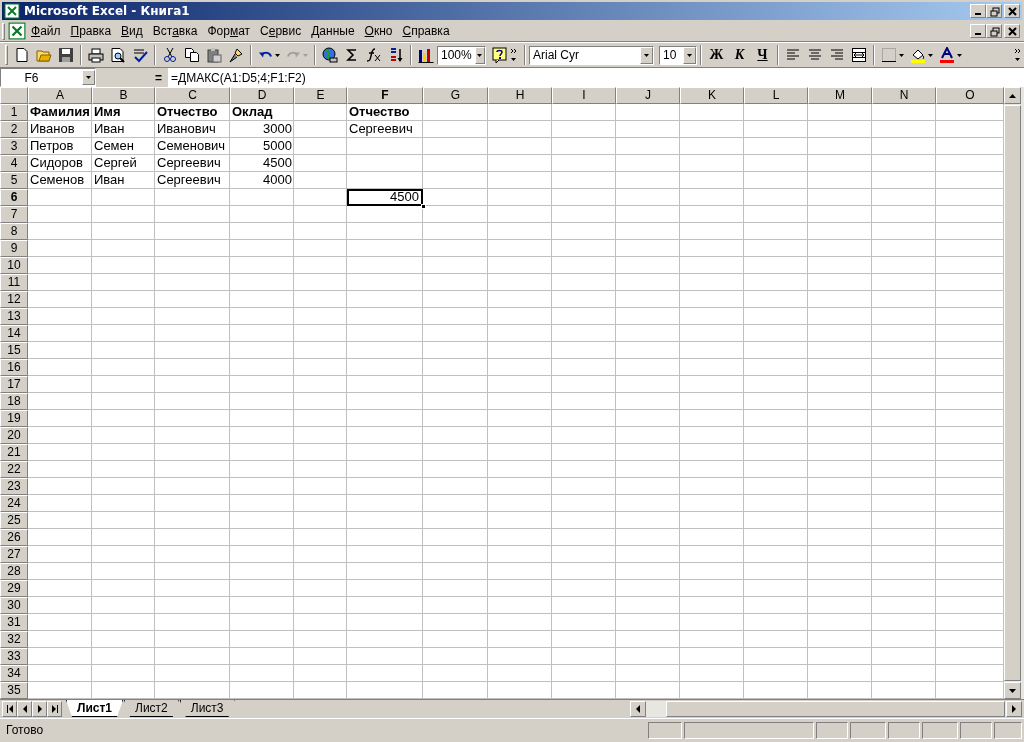  I want to click on last-sheet-button, so click(54, 709).